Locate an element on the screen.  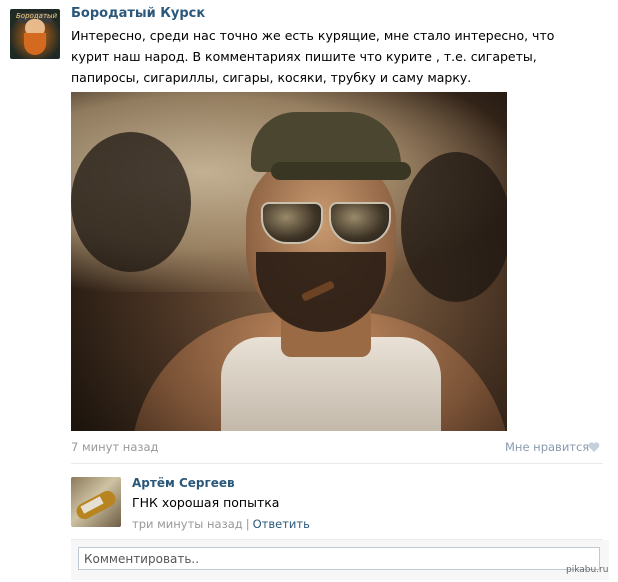
post-author-link: Бородатый Курск is located at coordinates (138, 13).